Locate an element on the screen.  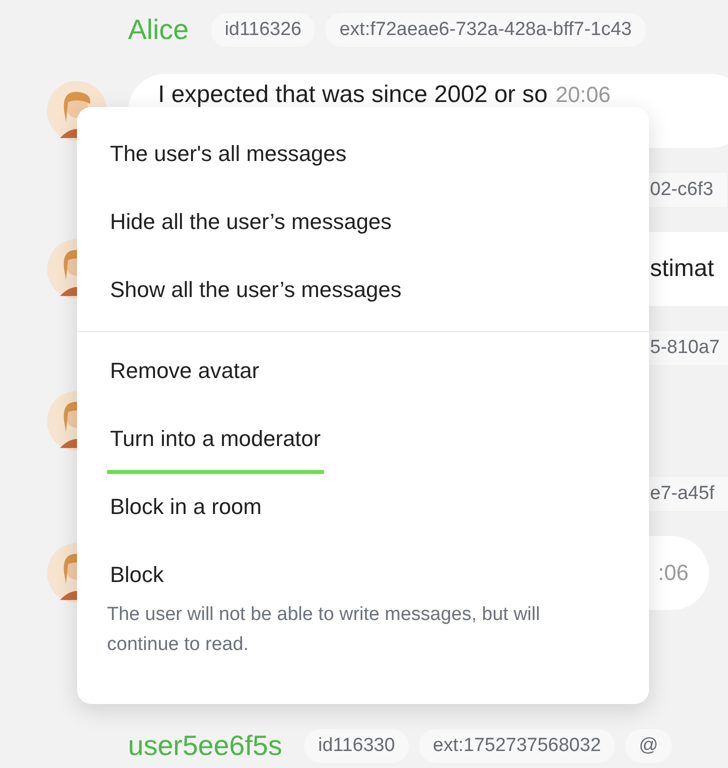
menu-item: Show all the user’s messages is located at coordinates (255, 291).